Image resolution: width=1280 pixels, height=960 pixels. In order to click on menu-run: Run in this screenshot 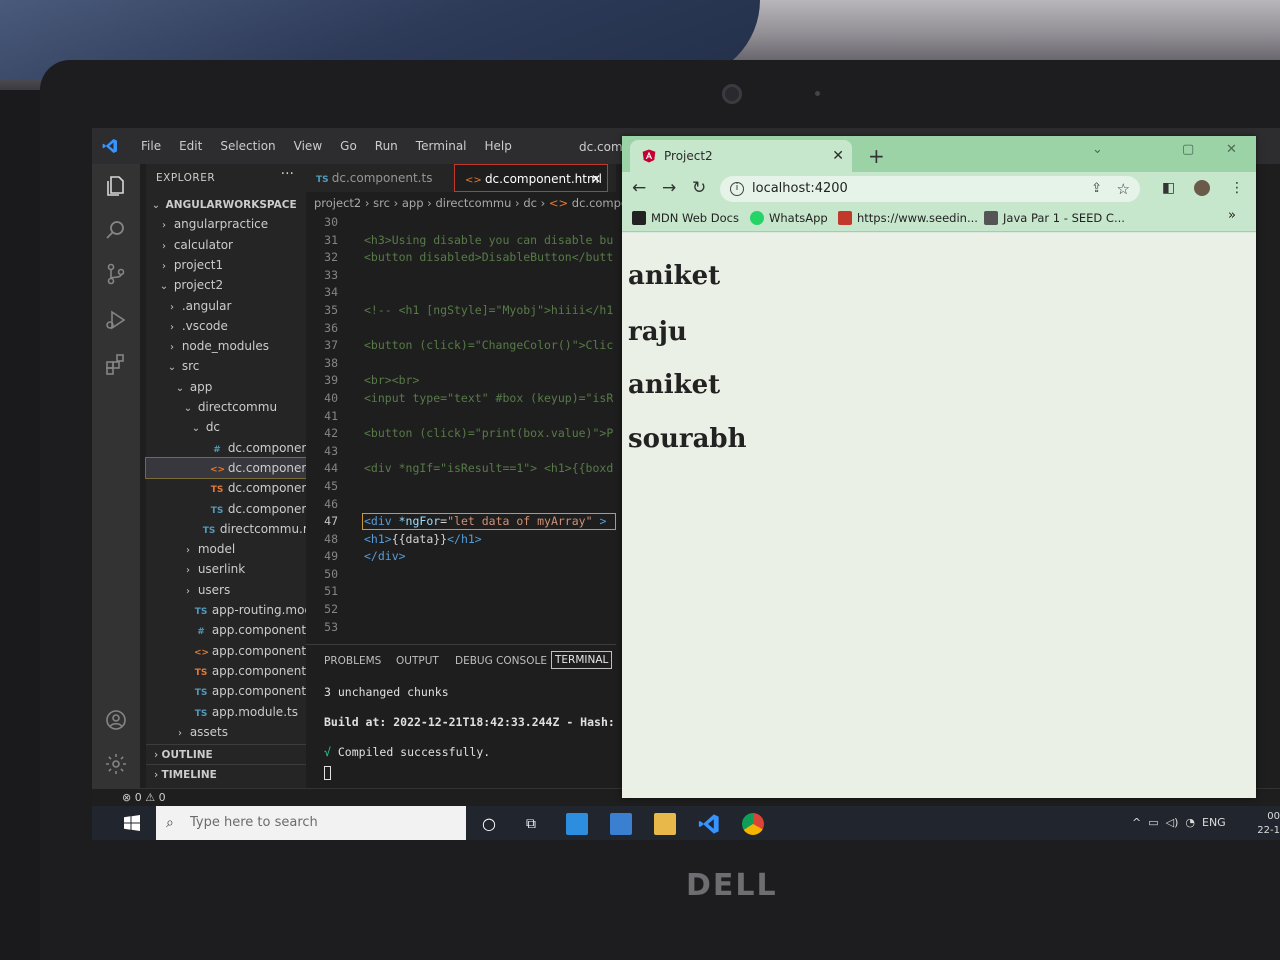, I will do `click(386, 146)`.